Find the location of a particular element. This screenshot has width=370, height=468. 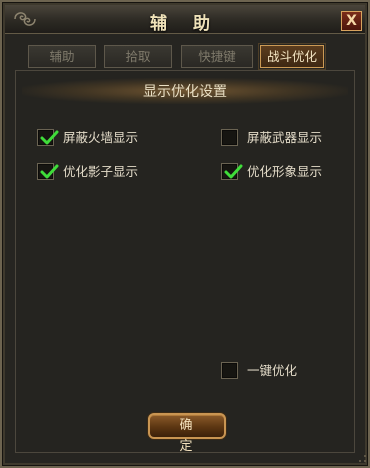

confirm-button: 确 定 is located at coordinates (187, 433).